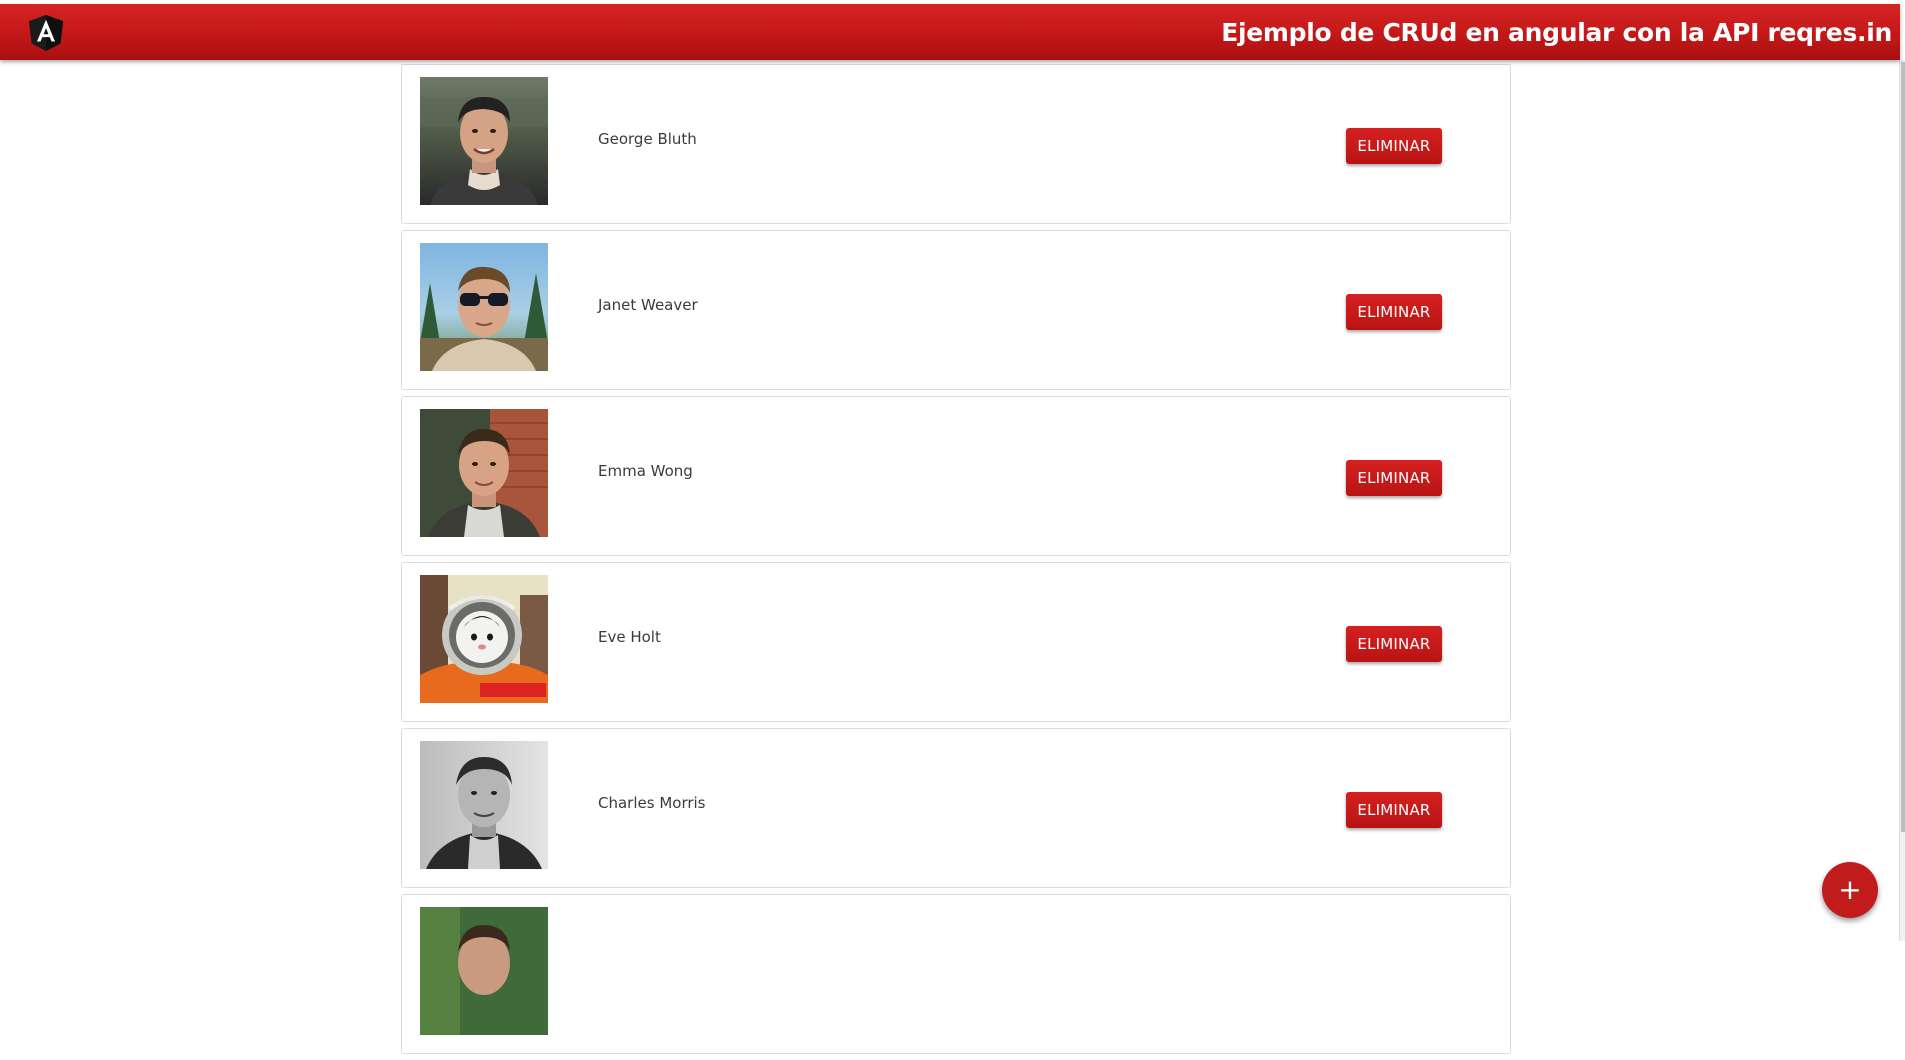 The width and height of the screenshot is (1905, 1060). I want to click on user-name: Charles Morris, so click(652, 803).